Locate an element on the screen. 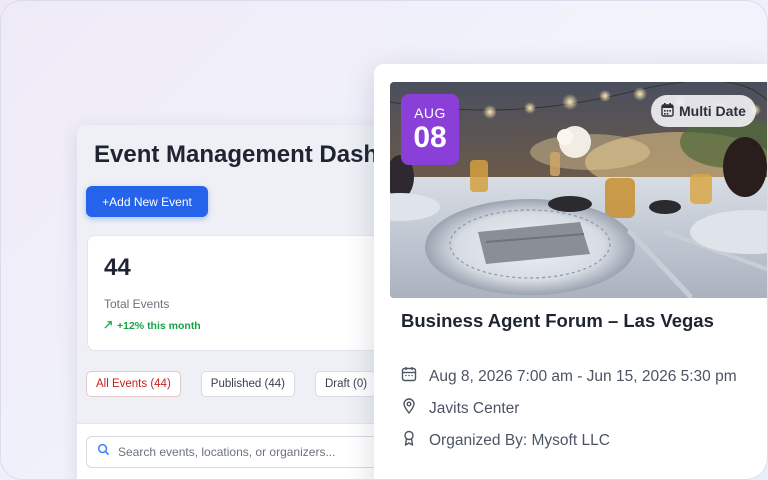 This screenshot has height=480, width=768. filter-draft: Draft (0) is located at coordinates (346, 384).